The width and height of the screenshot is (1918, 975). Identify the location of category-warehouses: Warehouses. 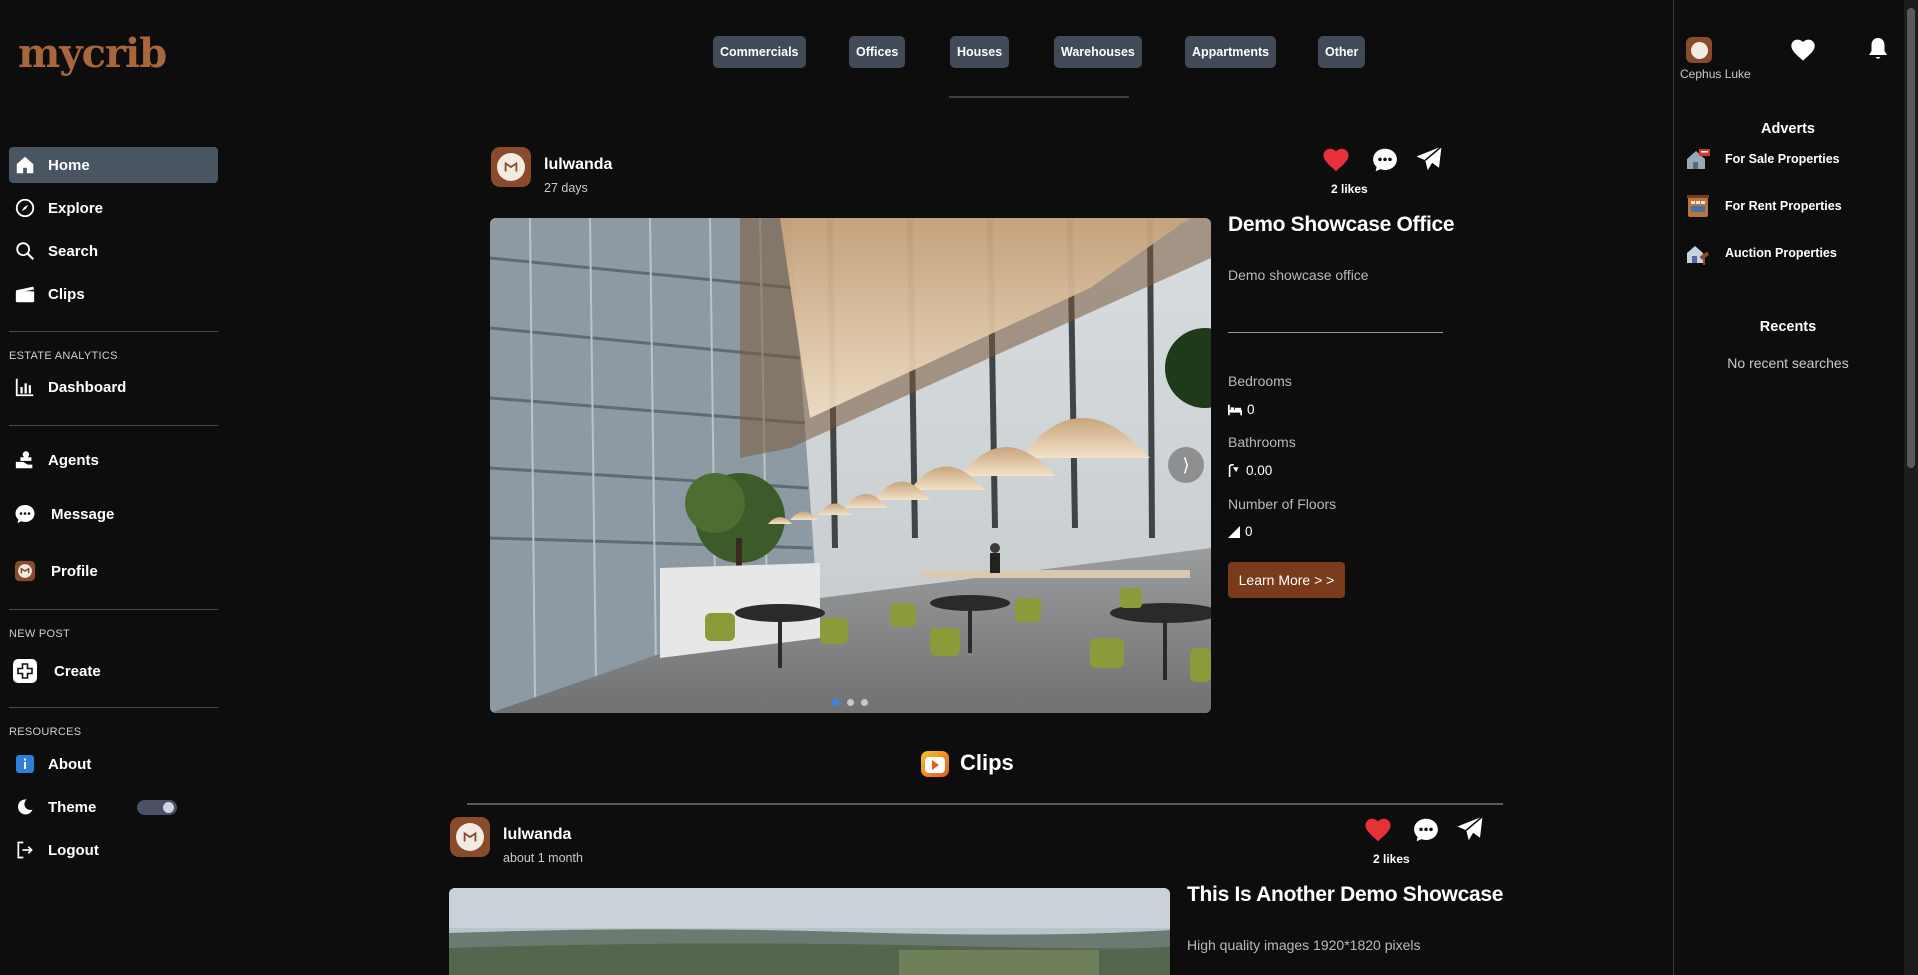
(1098, 52).